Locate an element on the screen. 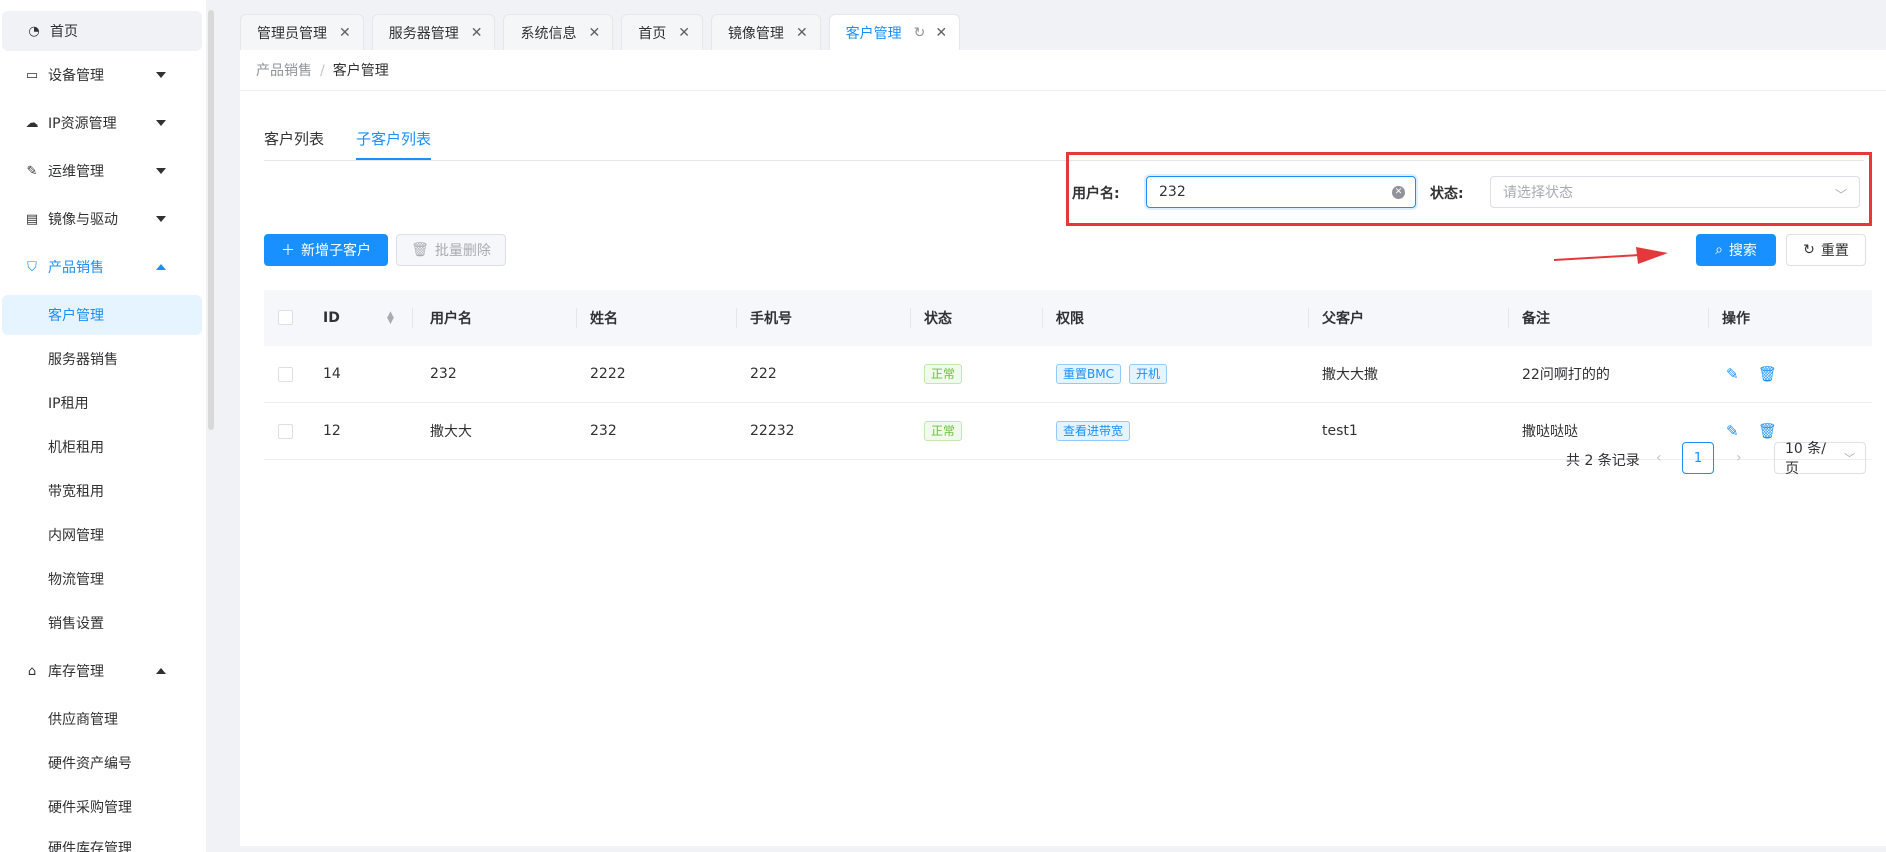  tab-system-info: 系统信息 ✕ is located at coordinates (558, 32).